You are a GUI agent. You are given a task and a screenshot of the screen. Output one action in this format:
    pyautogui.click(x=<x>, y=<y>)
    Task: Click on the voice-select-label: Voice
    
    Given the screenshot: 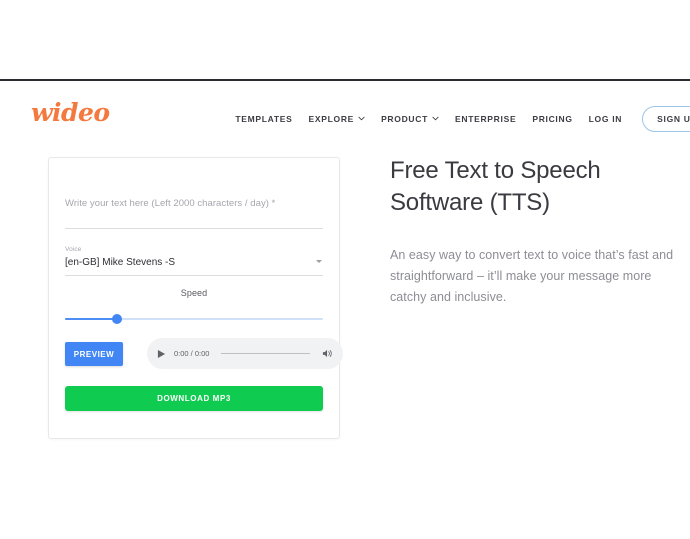 What is the action you would take?
    pyautogui.click(x=73, y=249)
    